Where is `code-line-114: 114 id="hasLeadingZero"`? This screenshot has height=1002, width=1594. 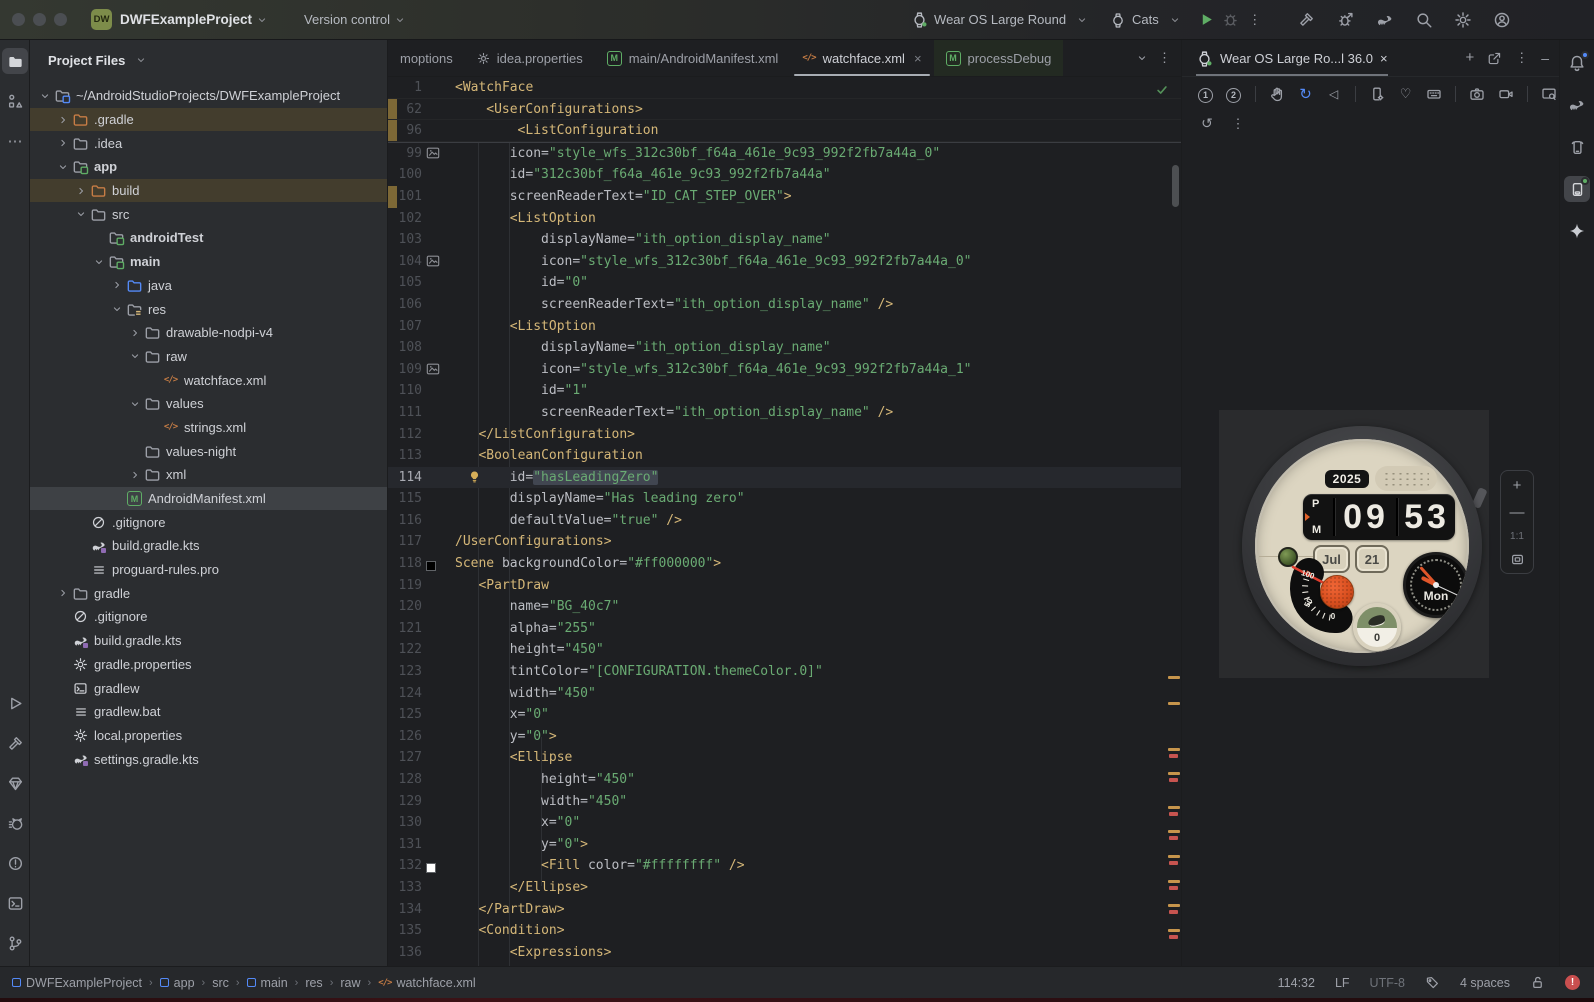 code-line-114: 114 id="hasLeadingZero" is located at coordinates (784, 477).